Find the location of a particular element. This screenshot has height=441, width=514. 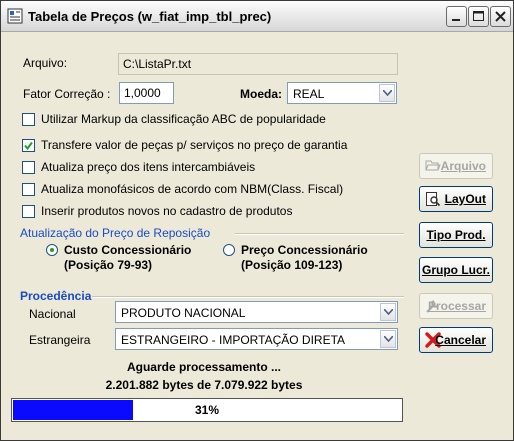

moeda-select: REAL is located at coordinates (342, 93).